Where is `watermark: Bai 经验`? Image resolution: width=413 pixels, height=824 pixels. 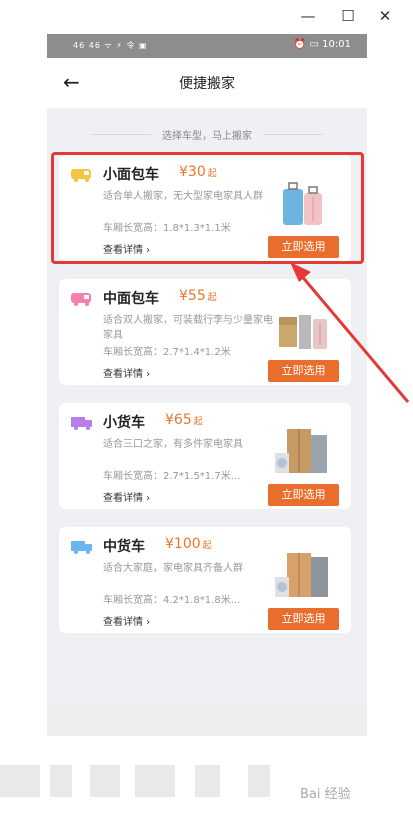 watermark: Bai 经验 is located at coordinates (325, 794).